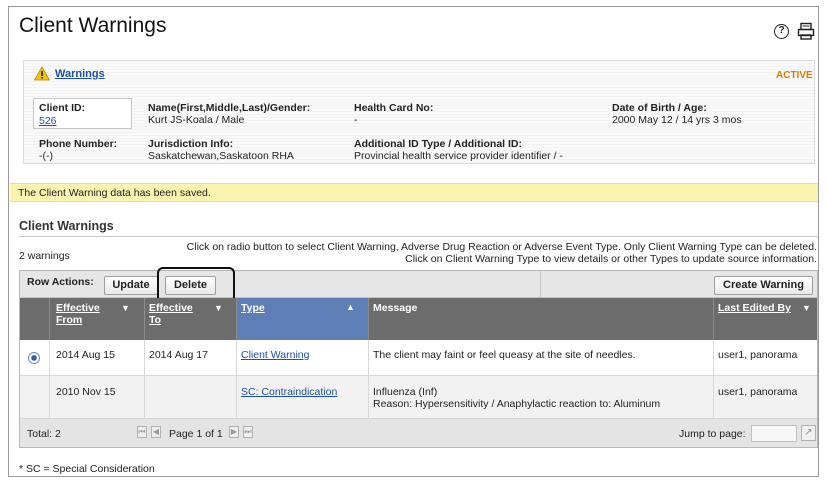 This screenshot has height=483, width=827. I want to click on header-effective-to-line1: Effective, so click(171, 308).